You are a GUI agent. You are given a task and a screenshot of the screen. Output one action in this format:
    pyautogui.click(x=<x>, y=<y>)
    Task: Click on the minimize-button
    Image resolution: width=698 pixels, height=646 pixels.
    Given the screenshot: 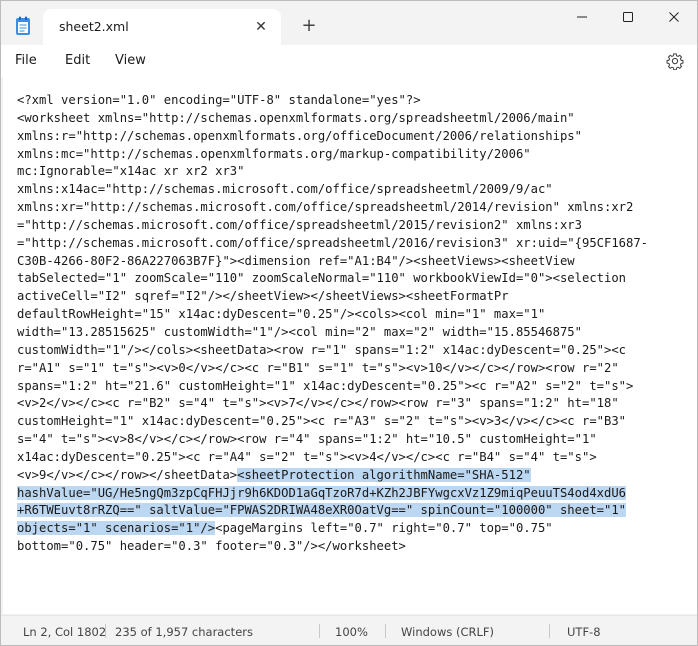 What is the action you would take?
    pyautogui.click(x=582, y=17)
    